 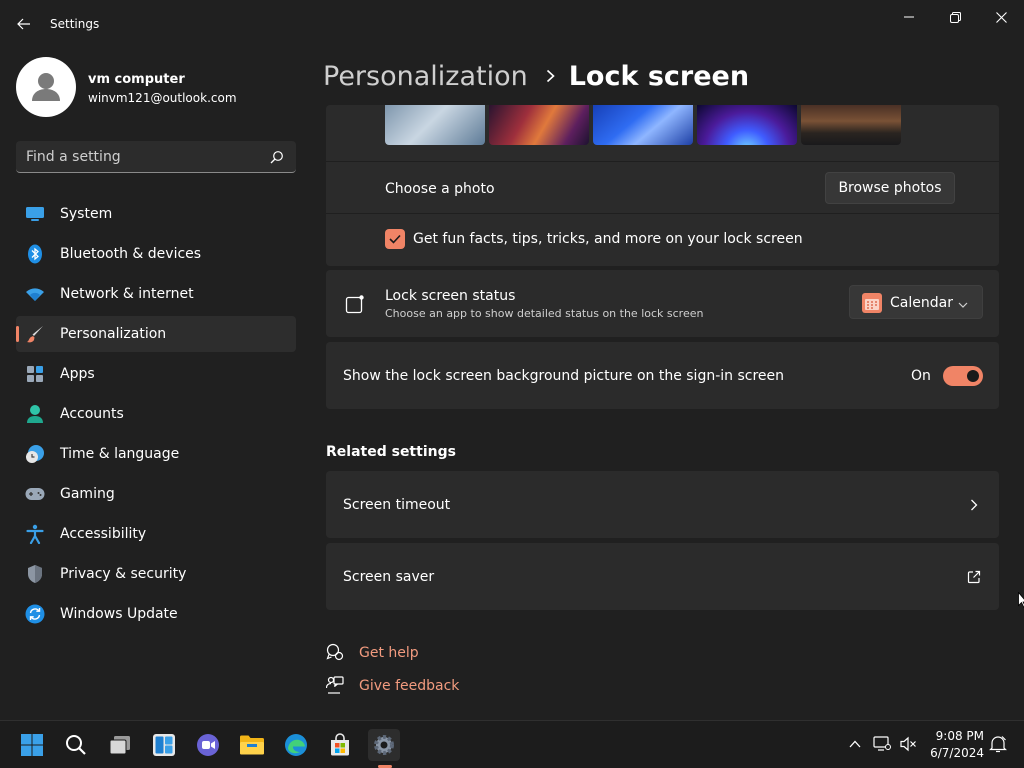 I want to click on calendar-icon, so click(x=872, y=303).